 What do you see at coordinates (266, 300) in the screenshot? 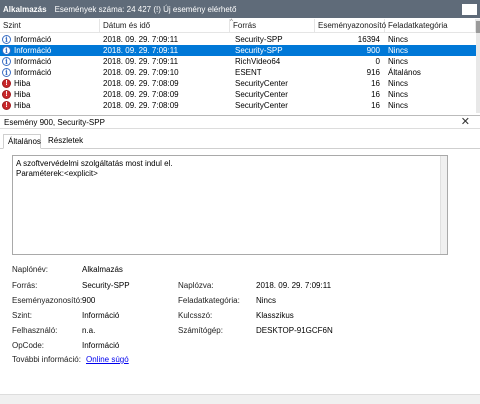
I see `task-category-value: Nincs` at bounding box center [266, 300].